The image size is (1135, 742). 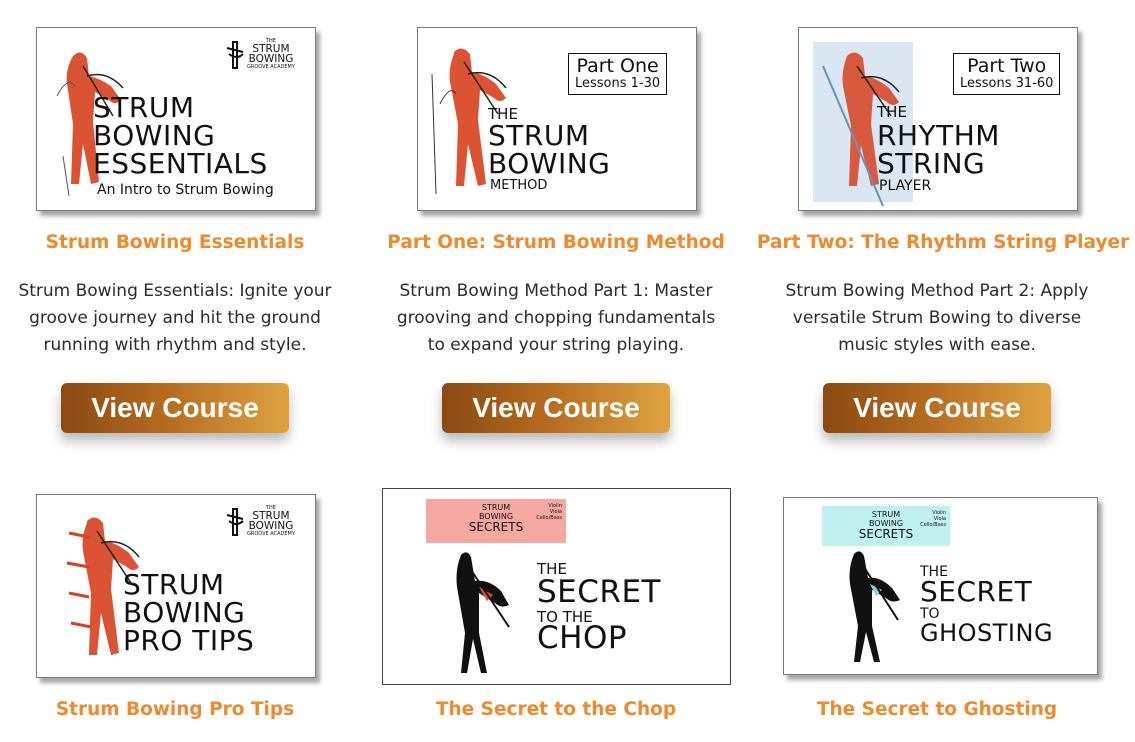 I want to click on cover-subheading: An Intro to Strum Bowing, so click(x=185, y=190).